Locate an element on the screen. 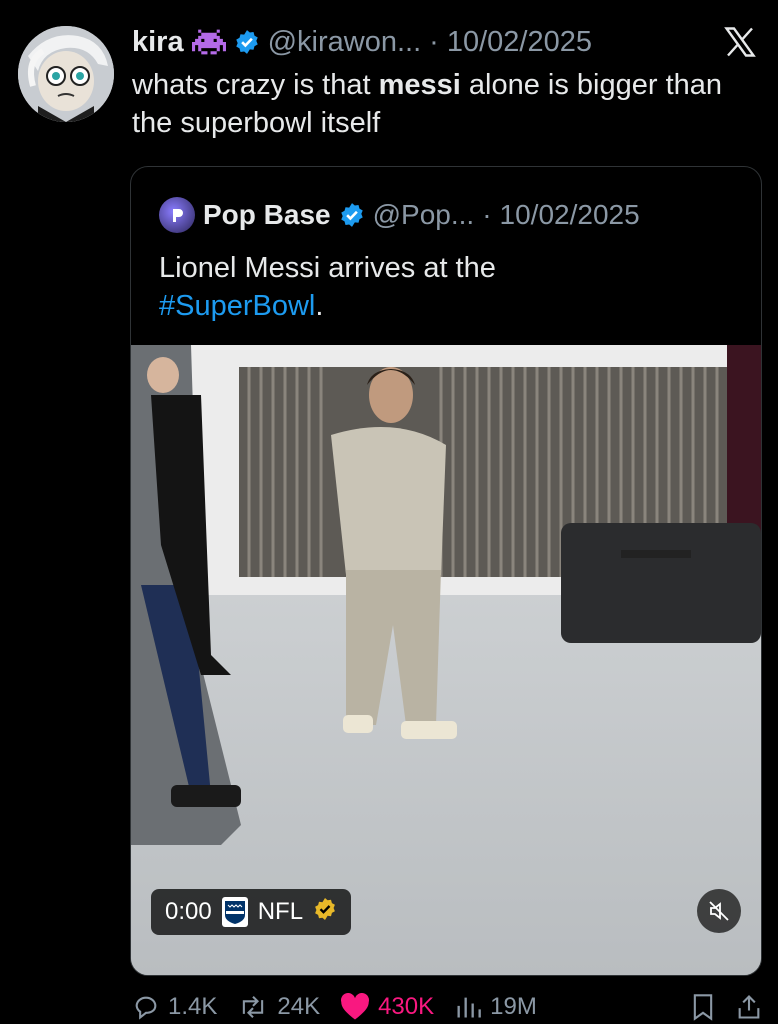 The image size is (778, 1024). x-logo-icon is located at coordinates (740, 42).